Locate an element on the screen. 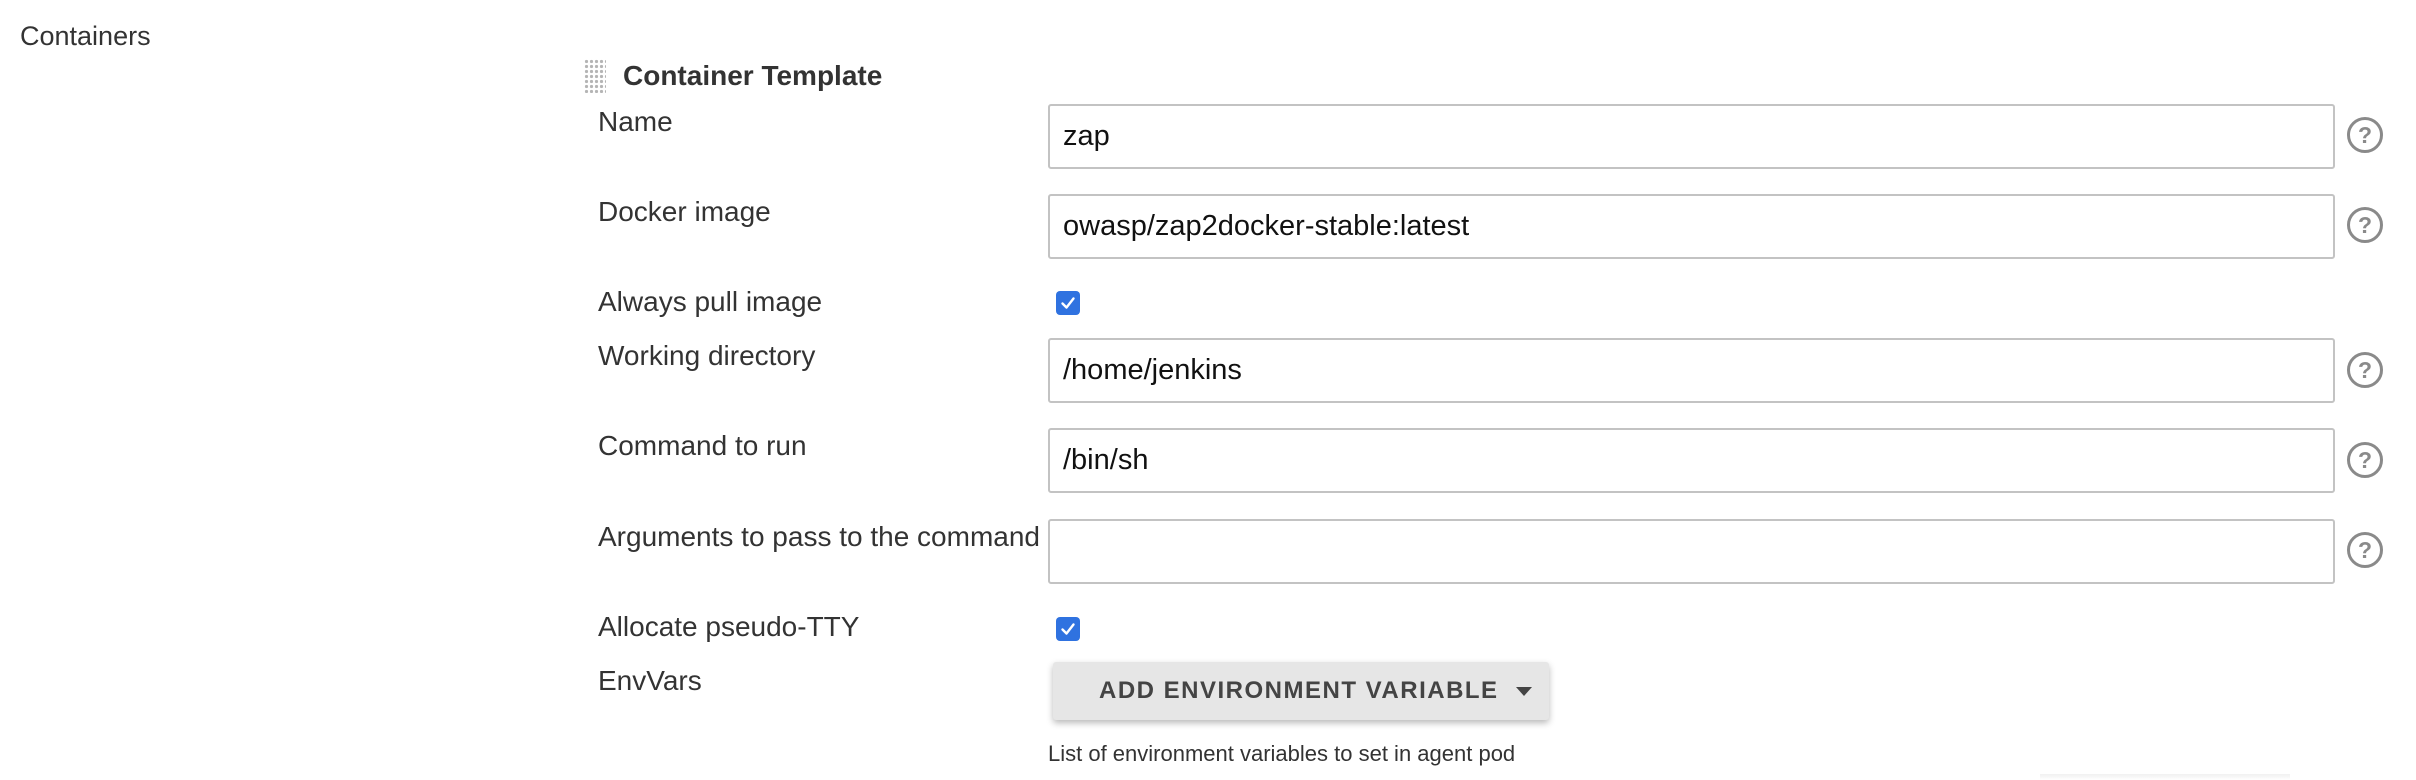 This screenshot has width=2416, height=780. docker-image-label: Docker image is located at coordinates (684, 211).